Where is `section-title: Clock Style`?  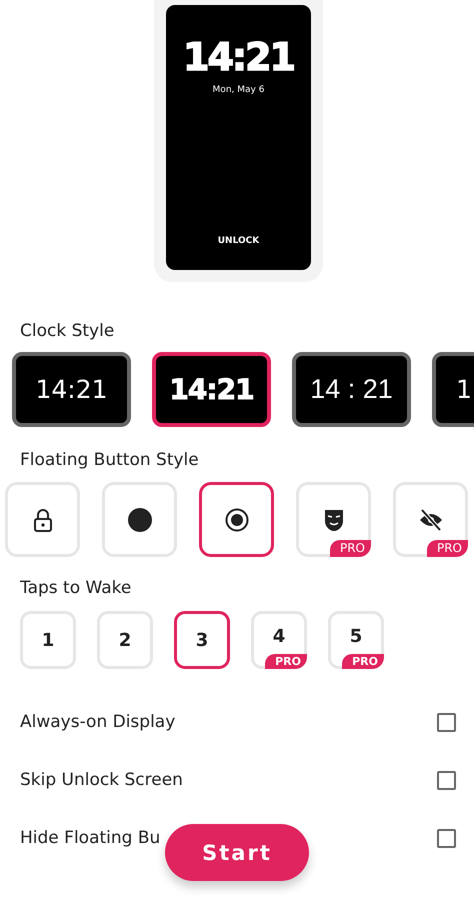 section-title: Clock Style is located at coordinates (68, 331).